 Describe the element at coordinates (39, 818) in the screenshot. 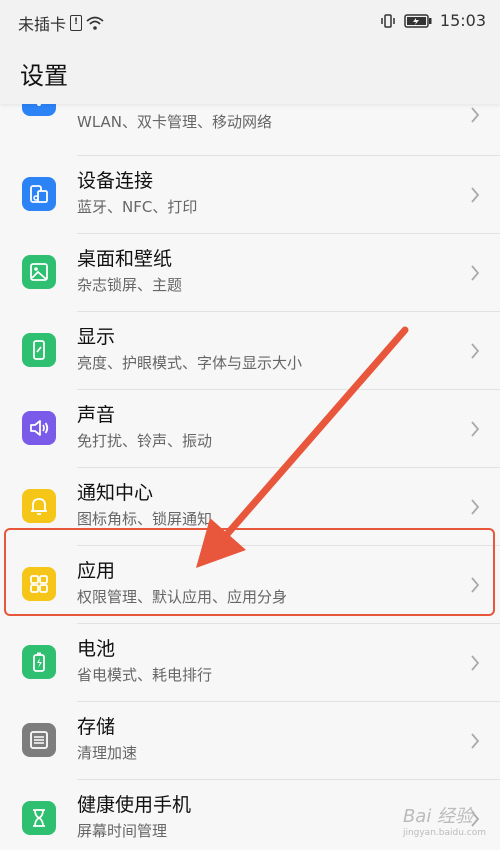

I see `hourglass-icon` at that location.